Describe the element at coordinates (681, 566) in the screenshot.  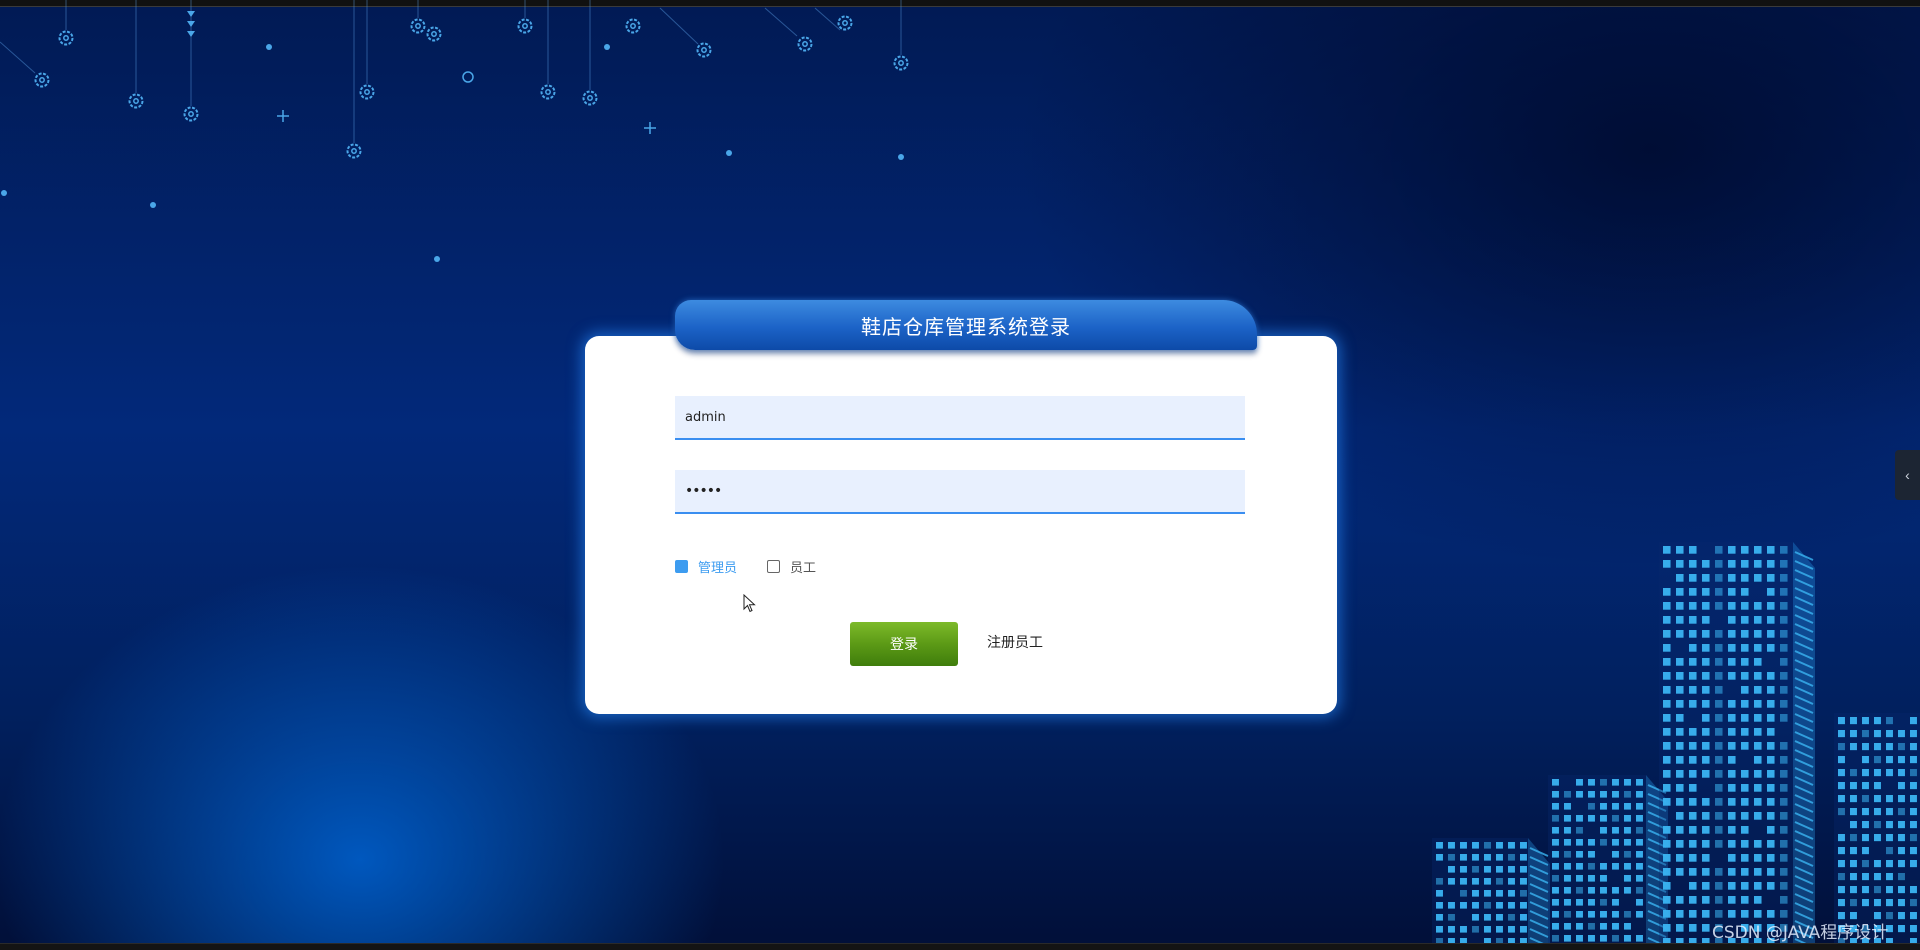
I see `checkbox-checked-icon` at that location.